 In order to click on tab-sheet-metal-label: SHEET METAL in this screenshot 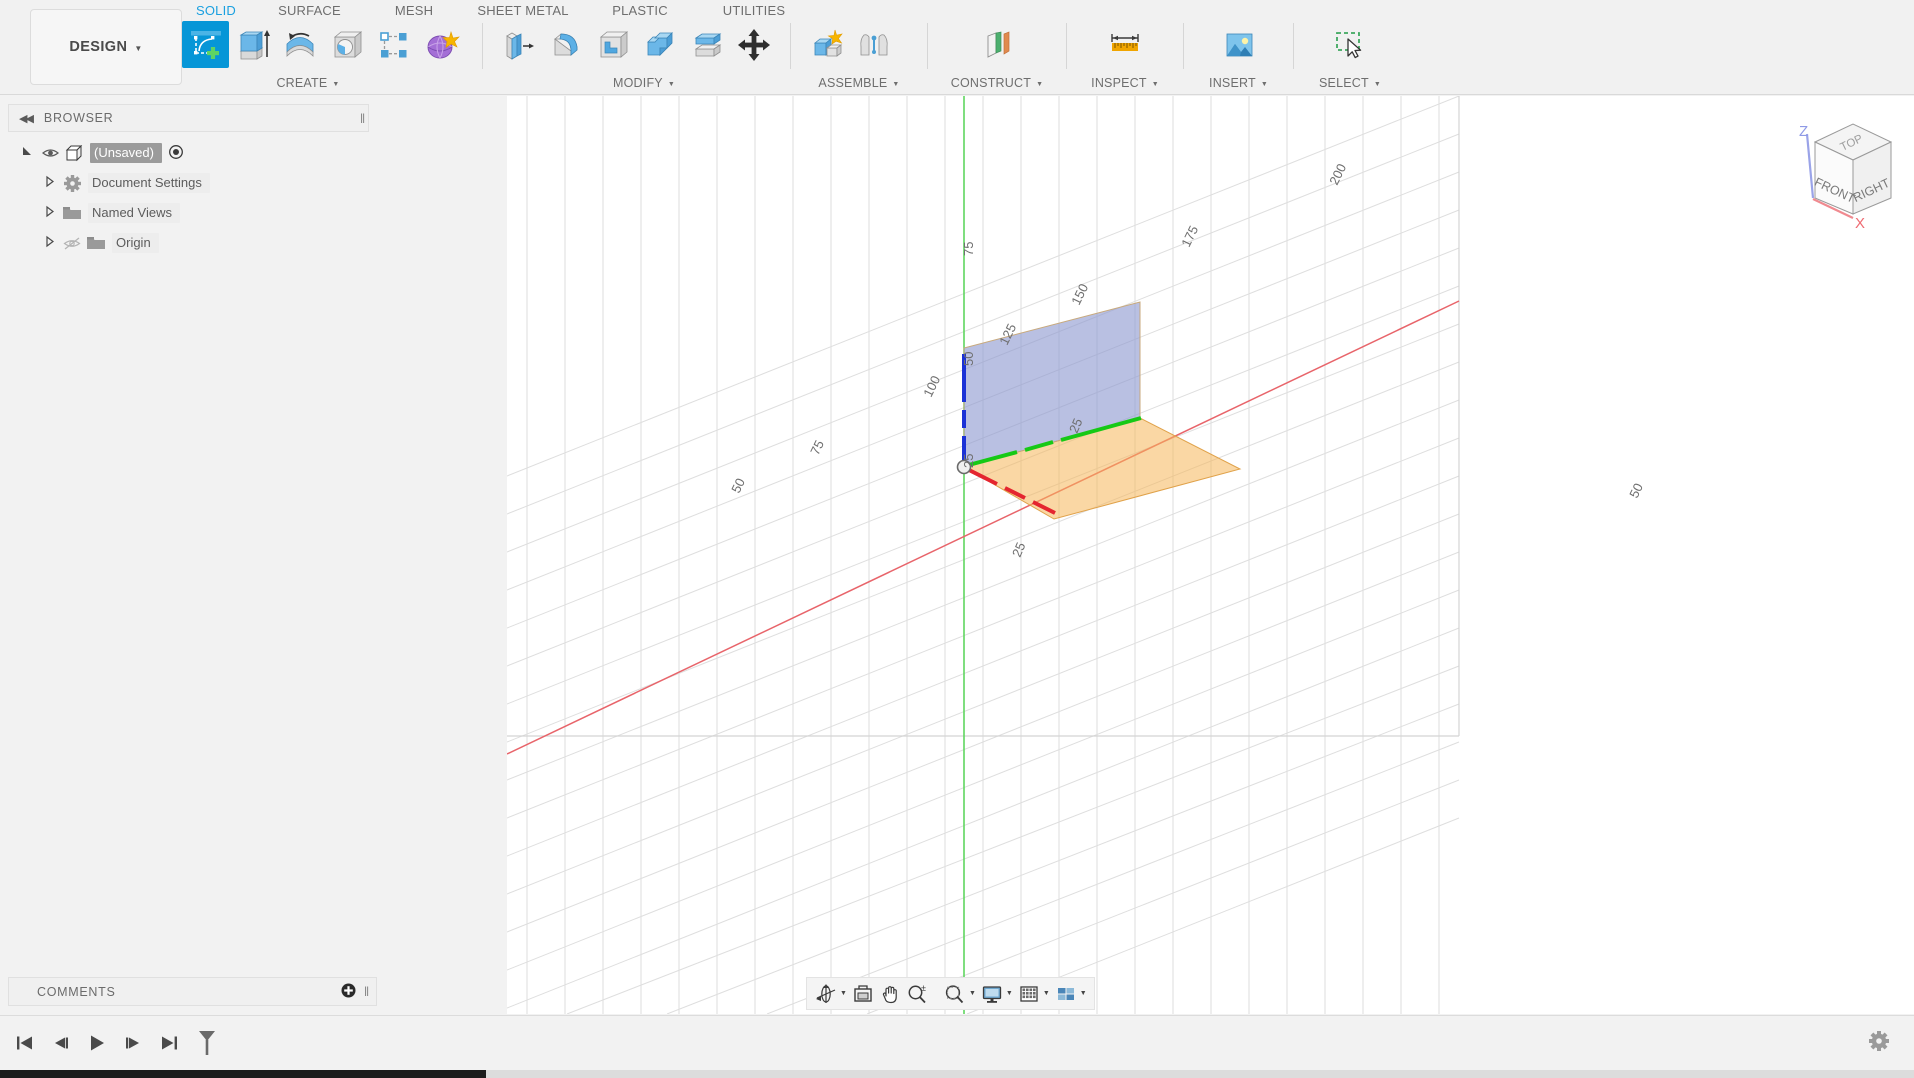, I will do `click(523, 10)`.